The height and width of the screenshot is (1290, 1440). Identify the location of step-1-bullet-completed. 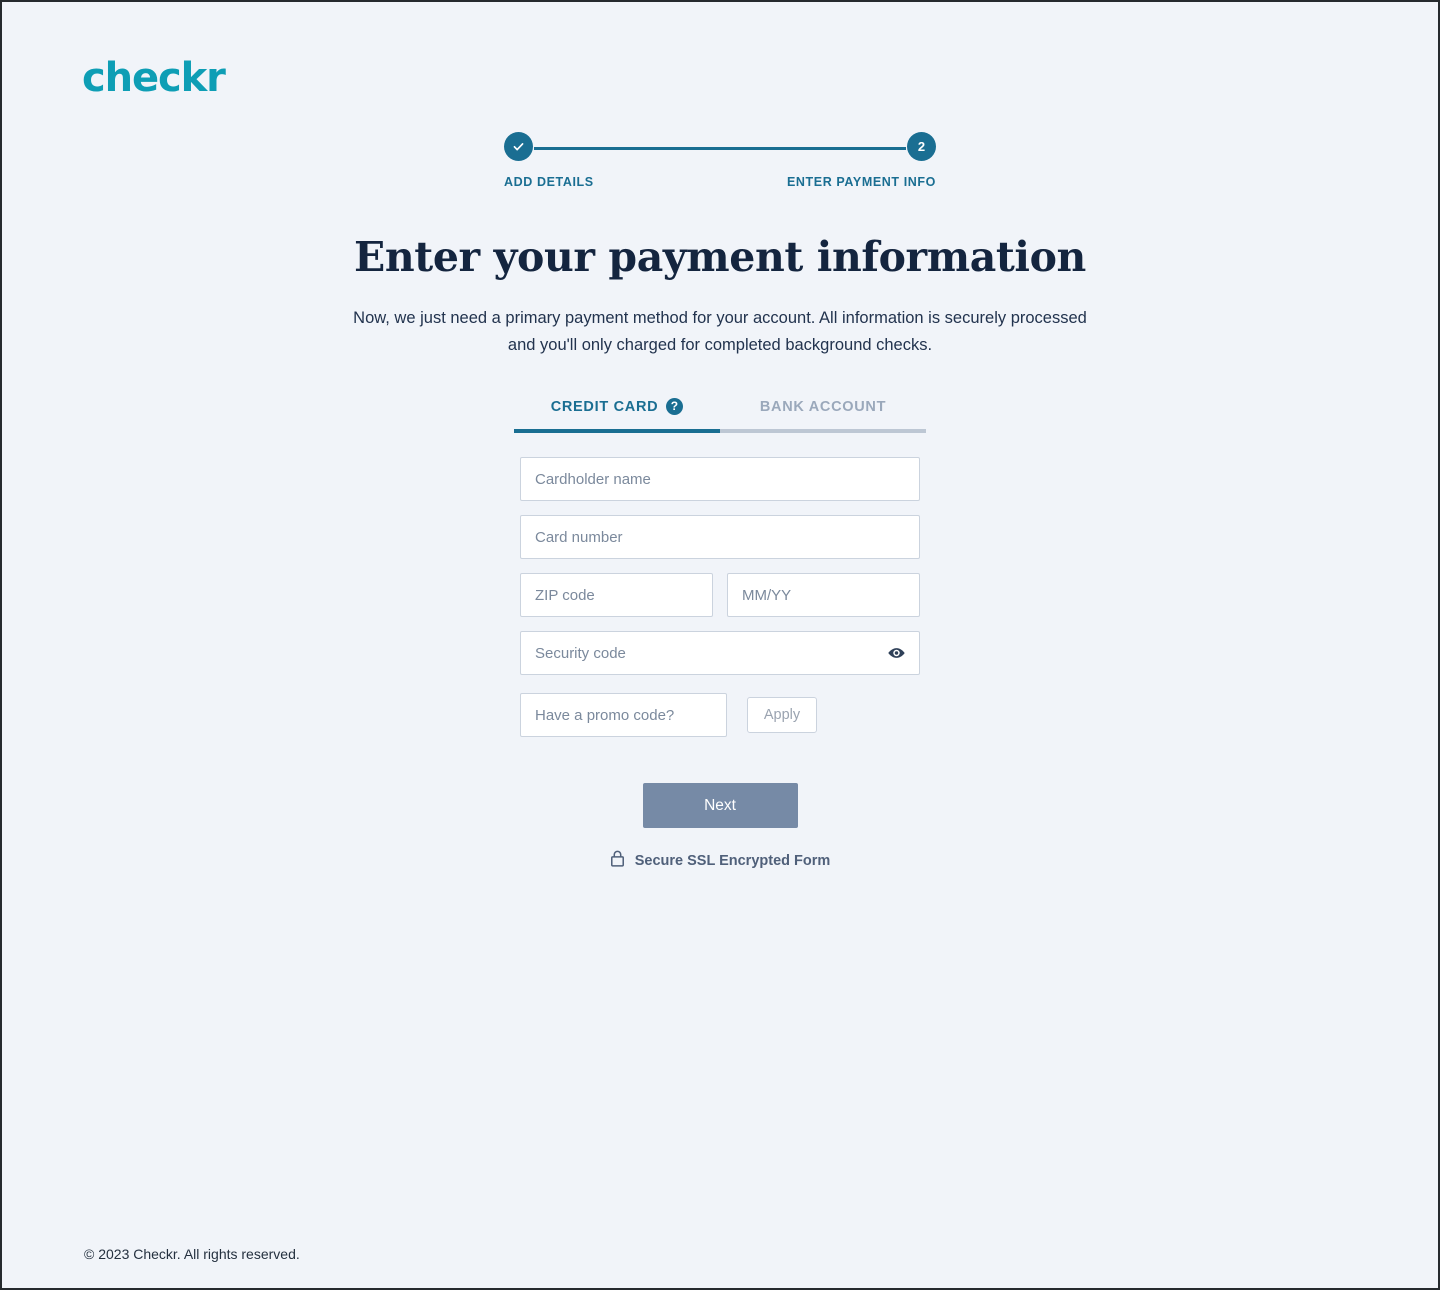
(518, 146).